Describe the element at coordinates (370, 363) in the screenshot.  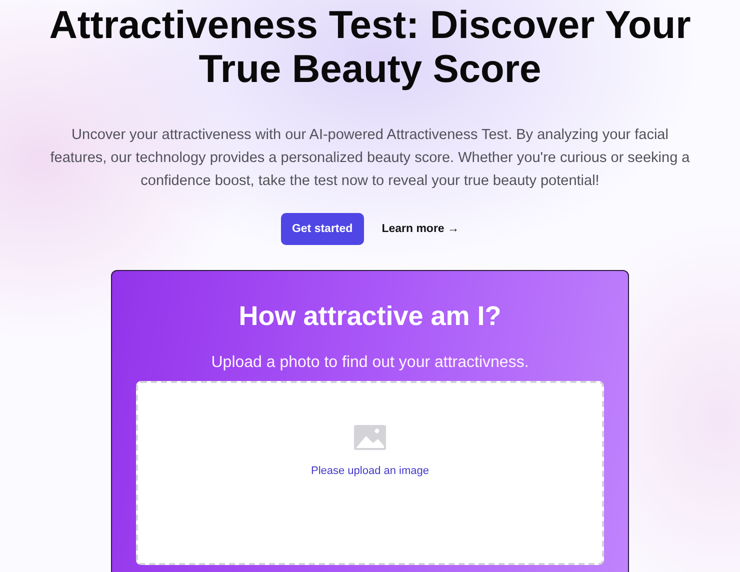
I see `card-subtitle: Upload a photo to find out your attractivness.` at that location.